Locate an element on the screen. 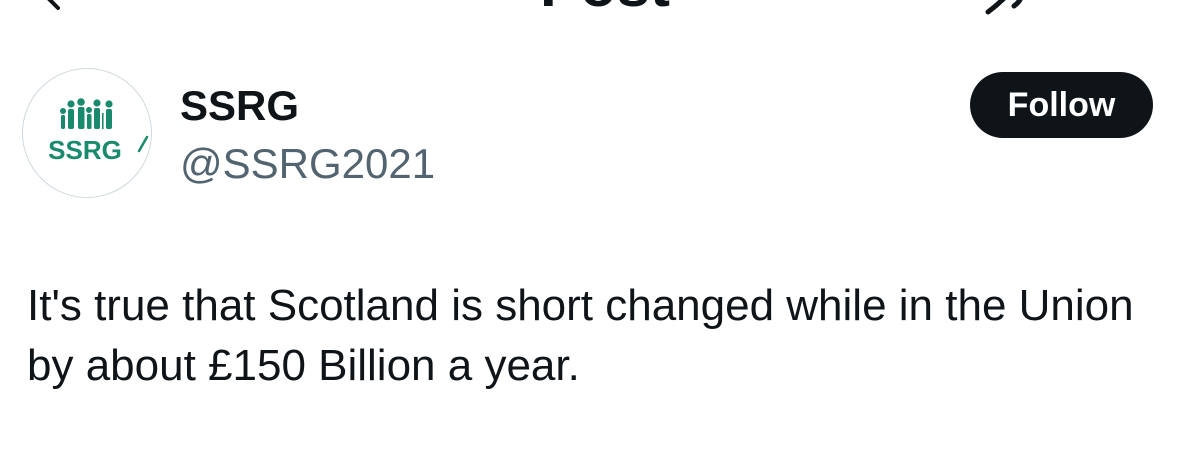  author-name: SSRG is located at coordinates (239, 106).